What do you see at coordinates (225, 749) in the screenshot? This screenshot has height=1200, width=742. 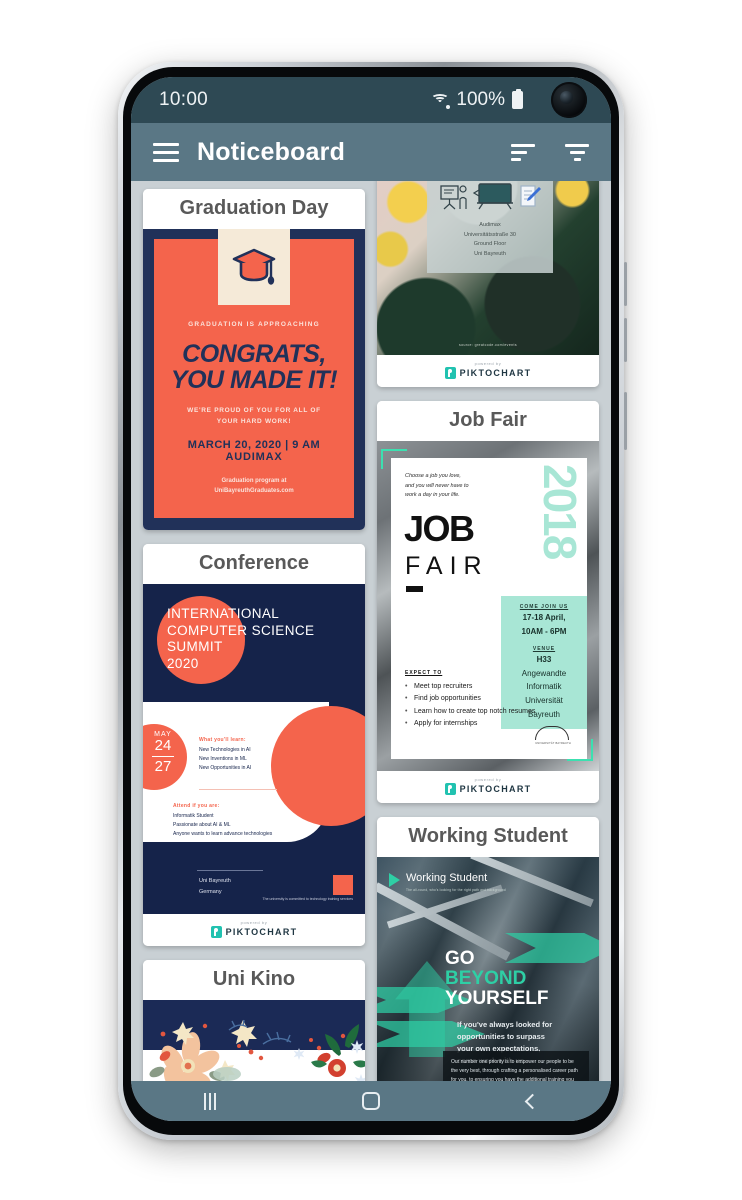 I see `learn-item: New Technologies in AI` at bounding box center [225, 749].